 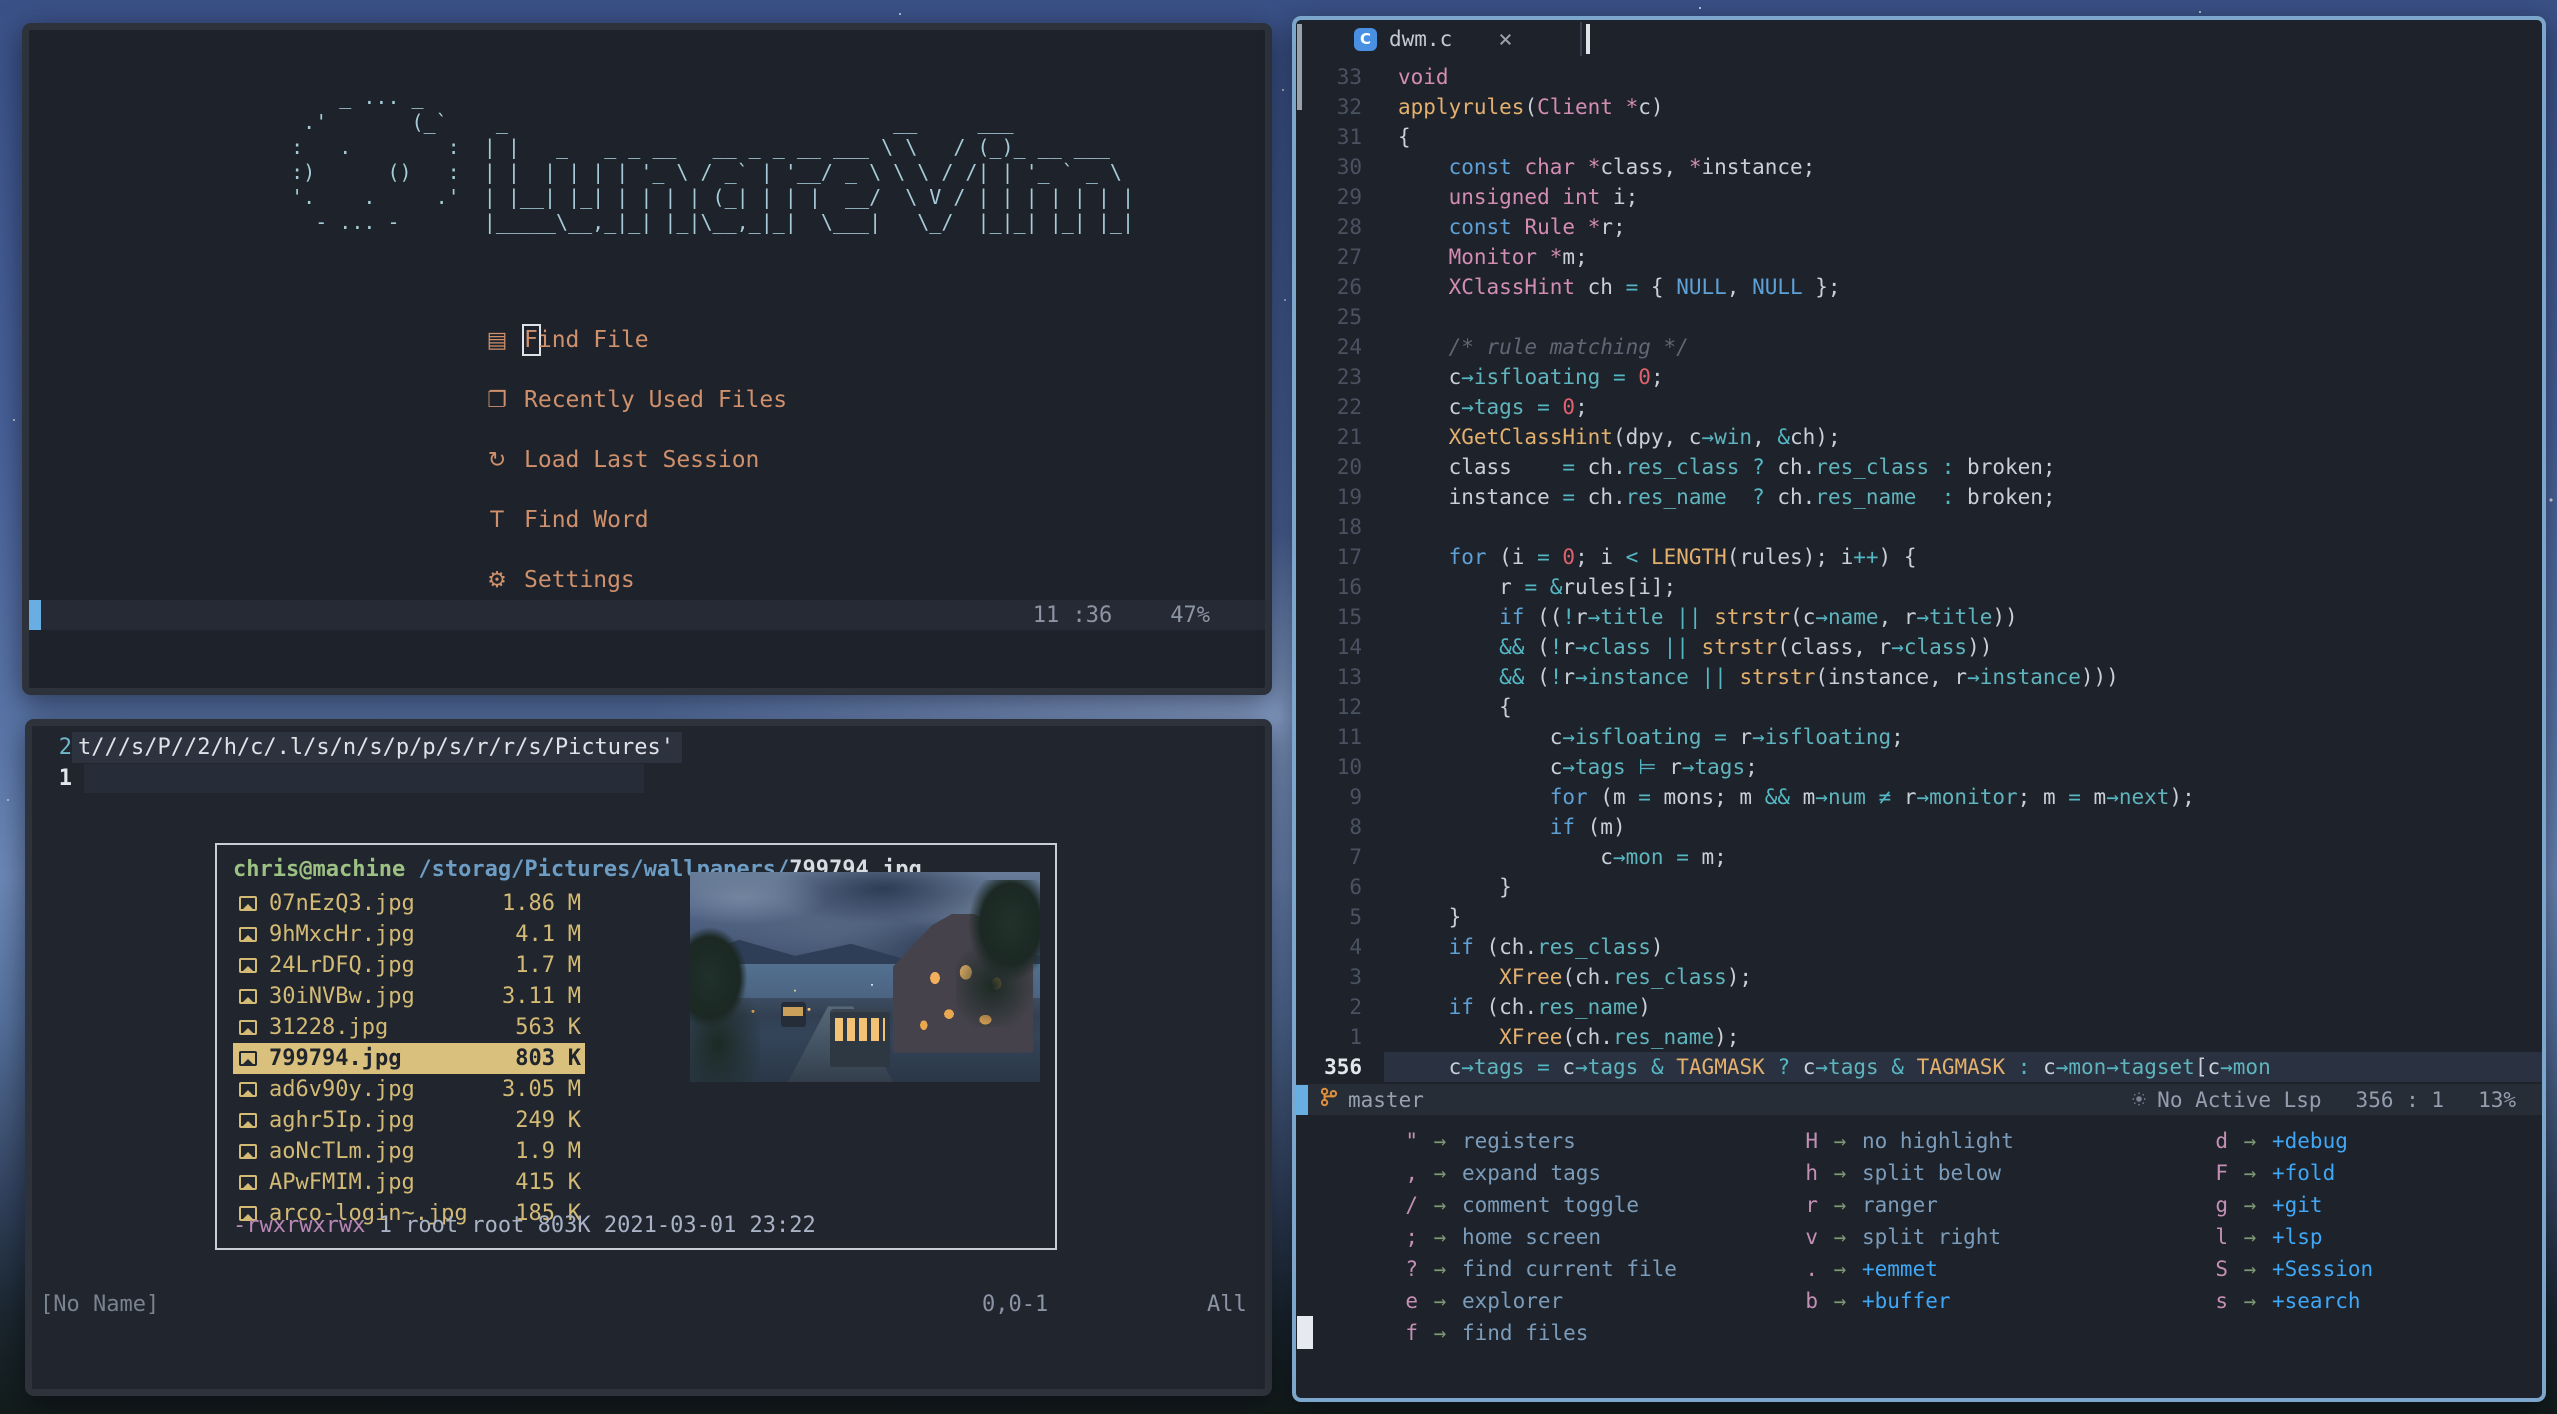 What do you see at coordinates (1906, 1301) in the screenshot?
I see `whichkey-label: +buffer` at bounding box center [1906, 1301].